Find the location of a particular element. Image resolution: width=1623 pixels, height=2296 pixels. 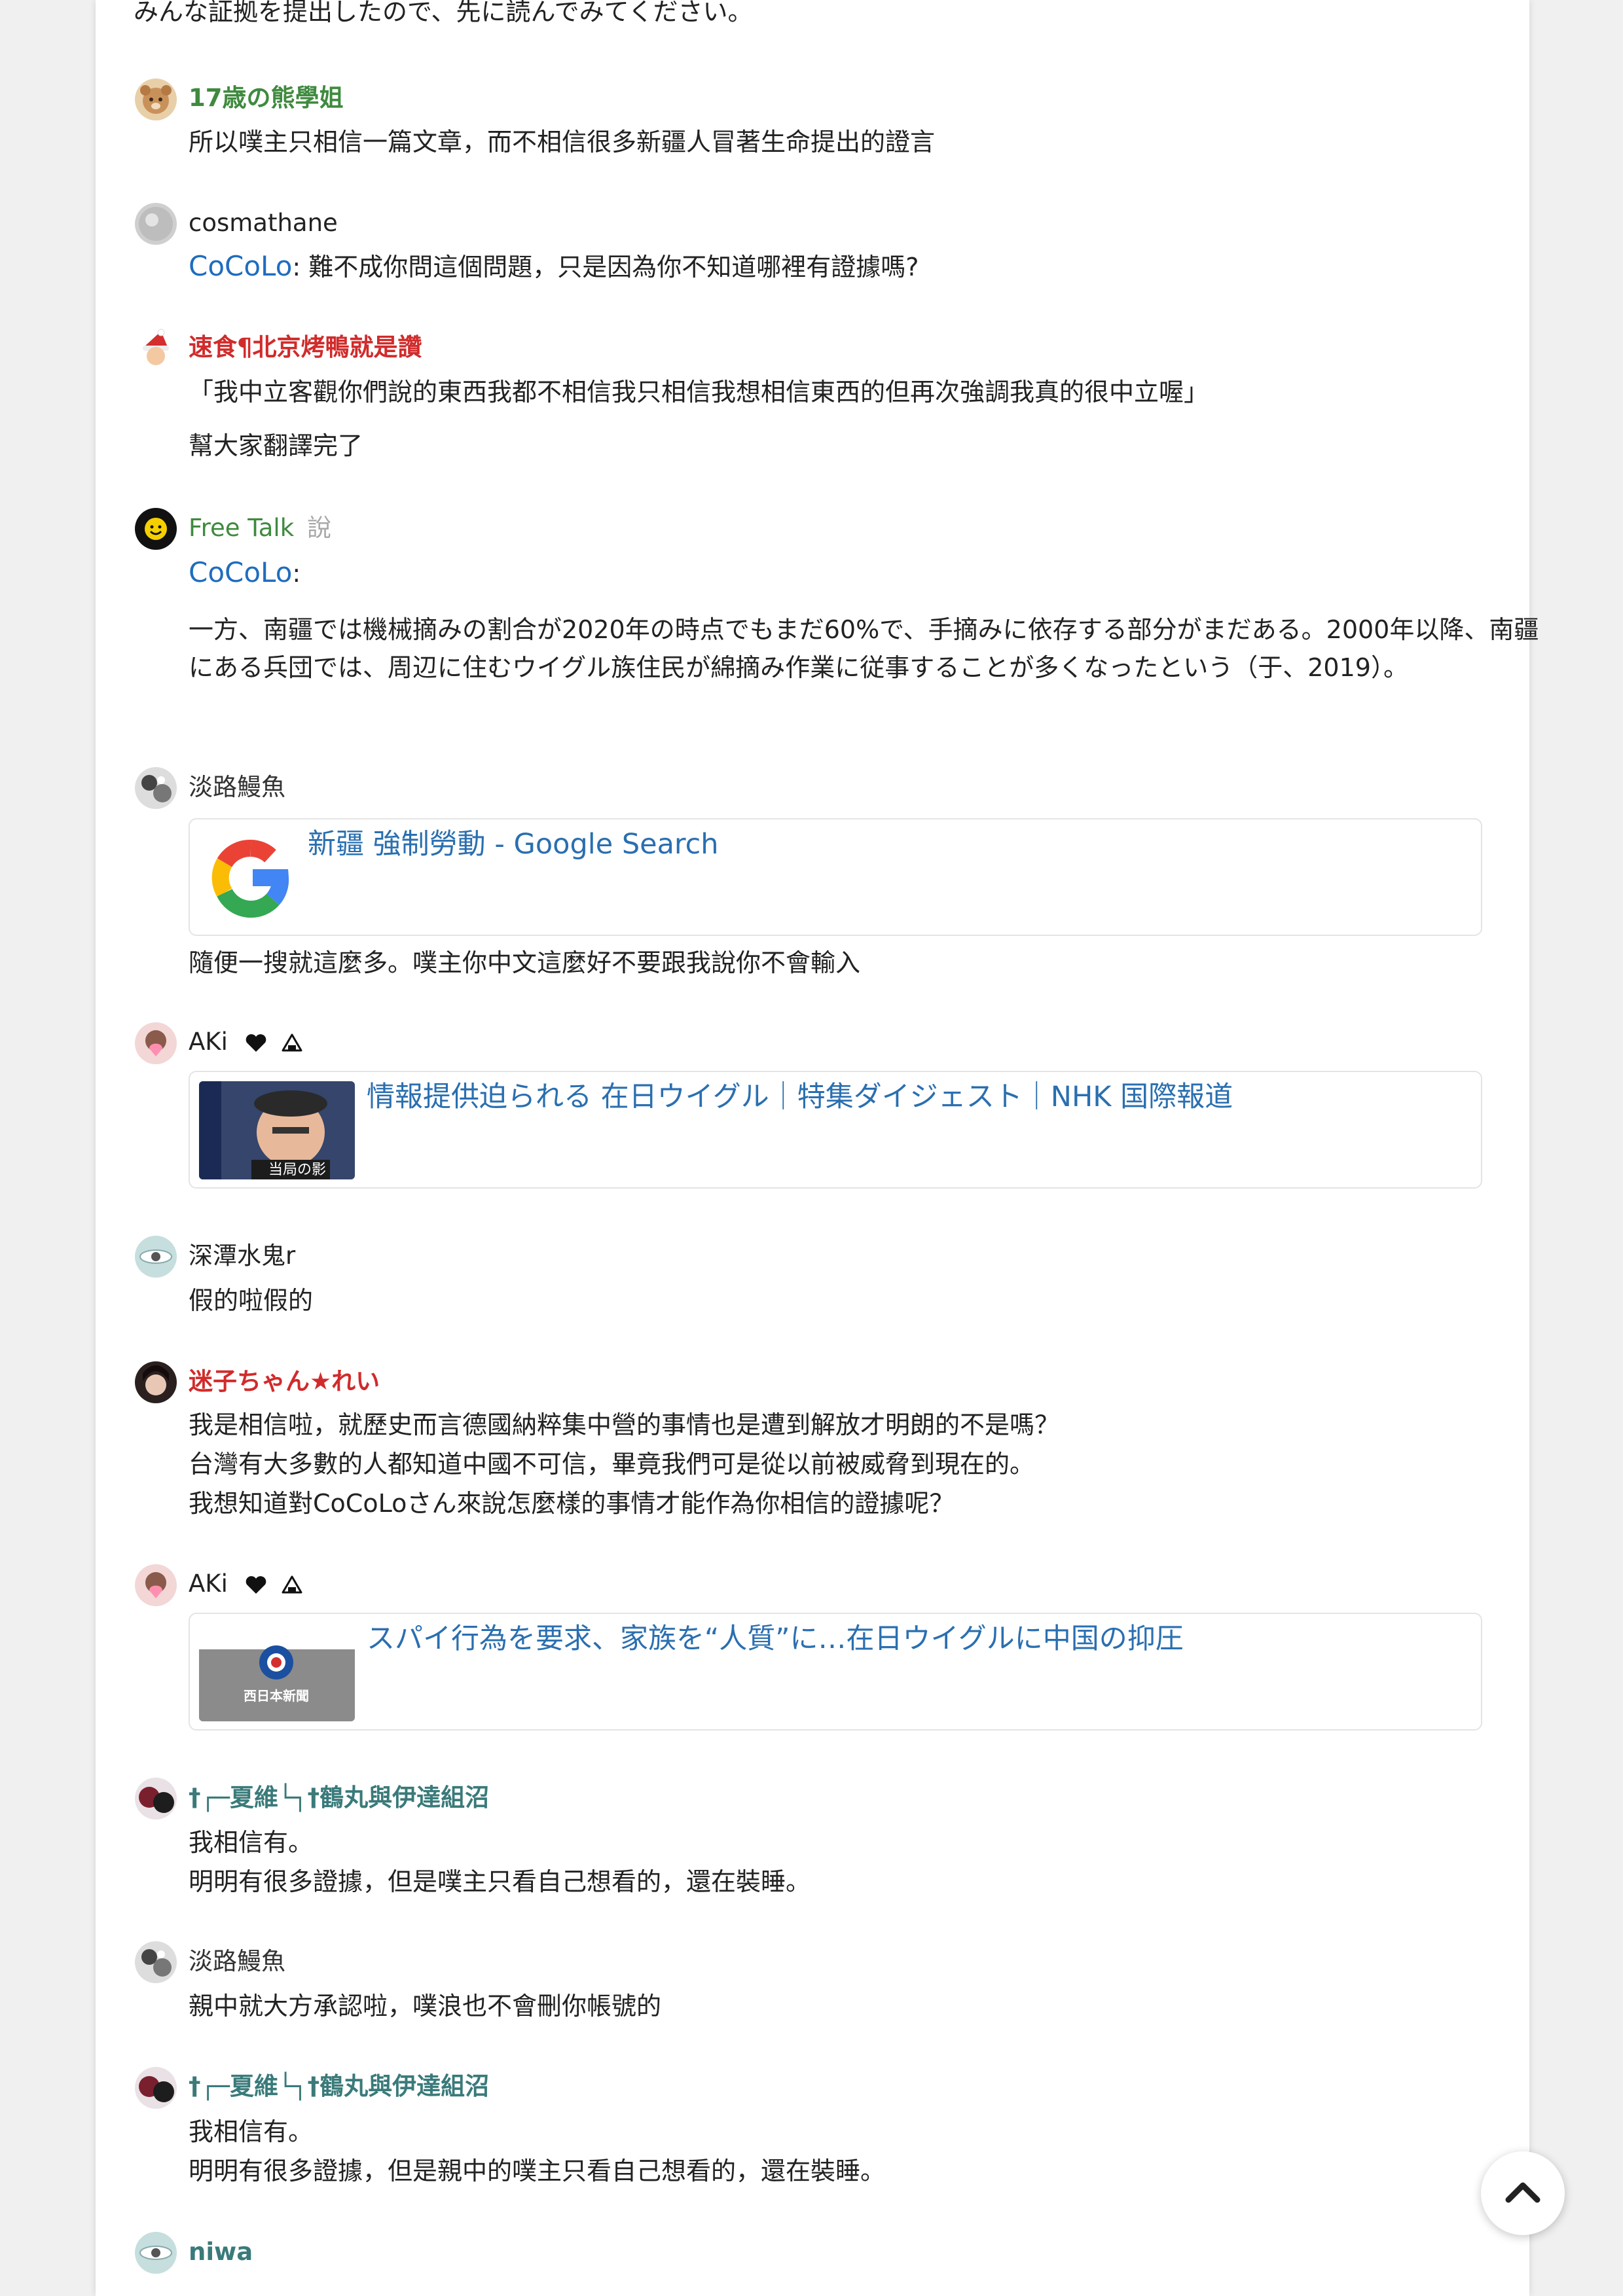

link-thumbnail: 当局の影 is located at coordinates (277, 1130).